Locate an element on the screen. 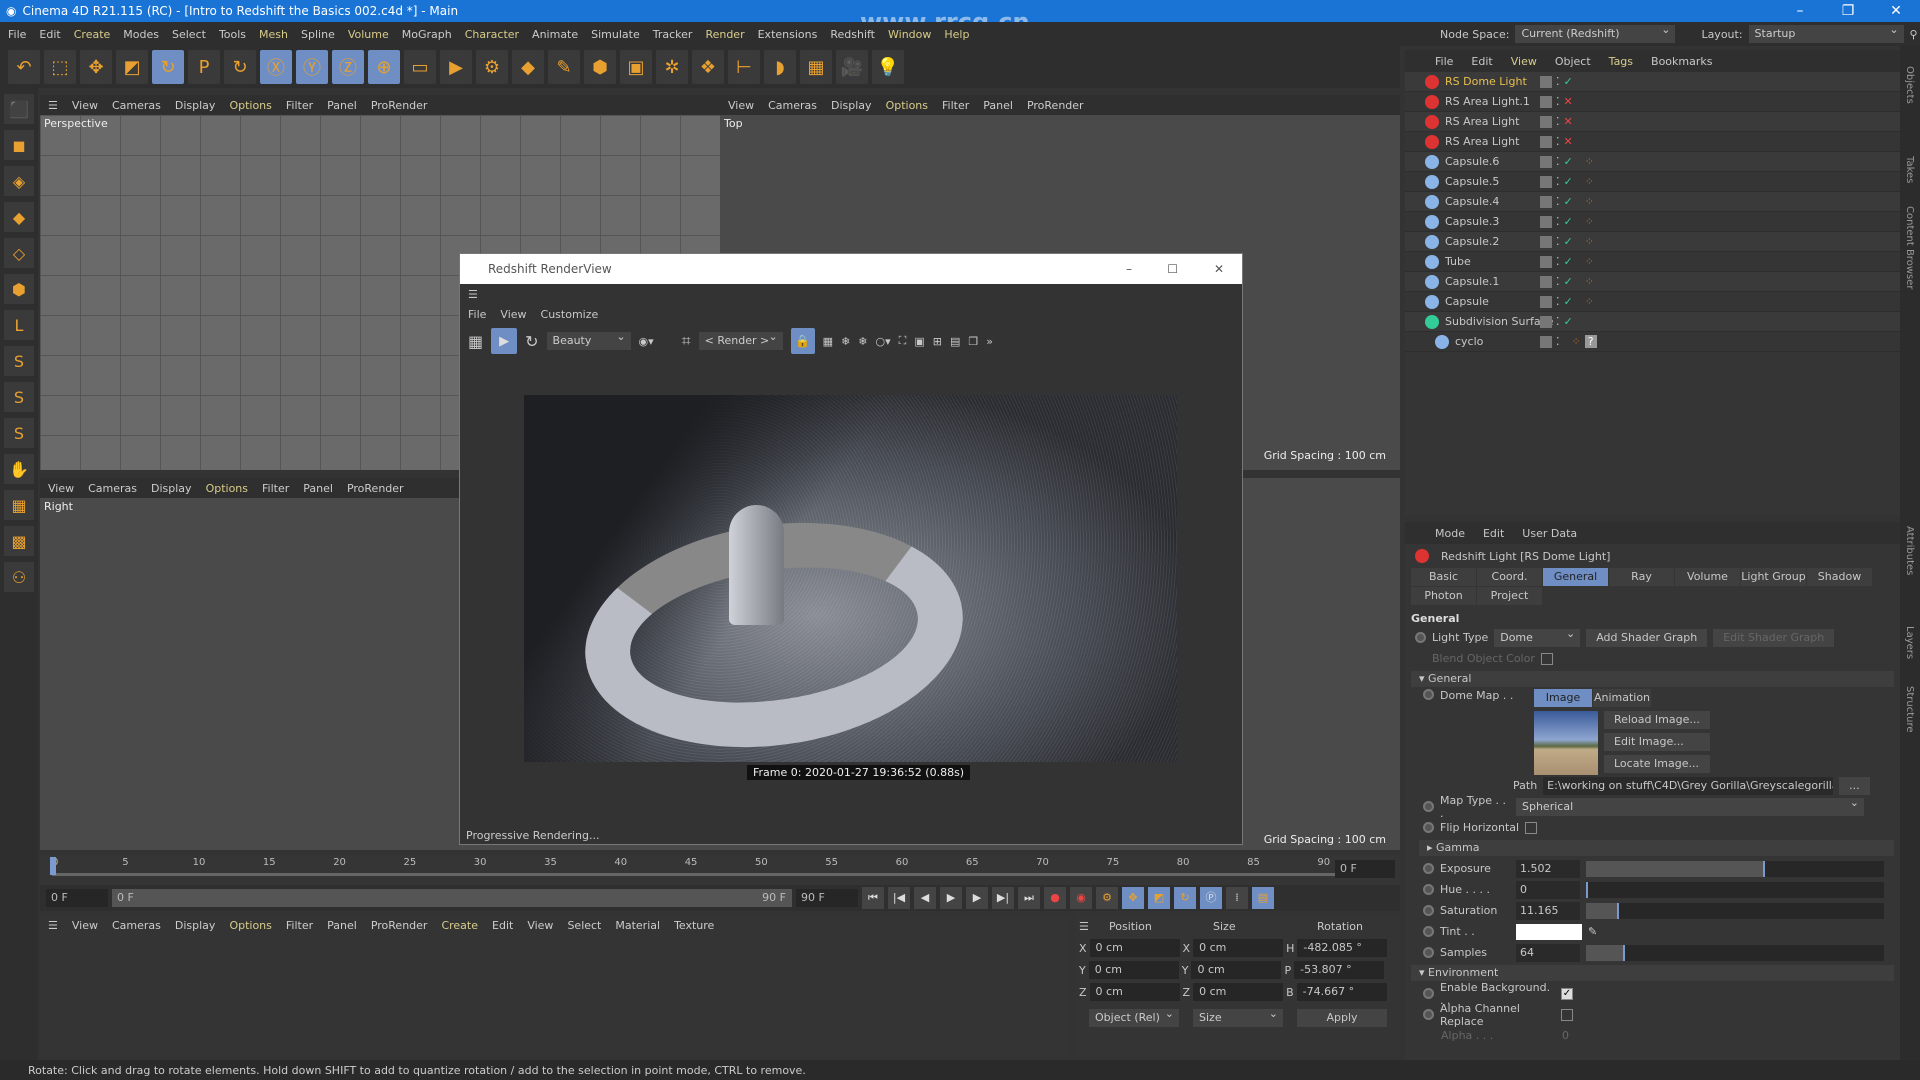  select-icon: ⬚ is located at coordinates (60, 67).